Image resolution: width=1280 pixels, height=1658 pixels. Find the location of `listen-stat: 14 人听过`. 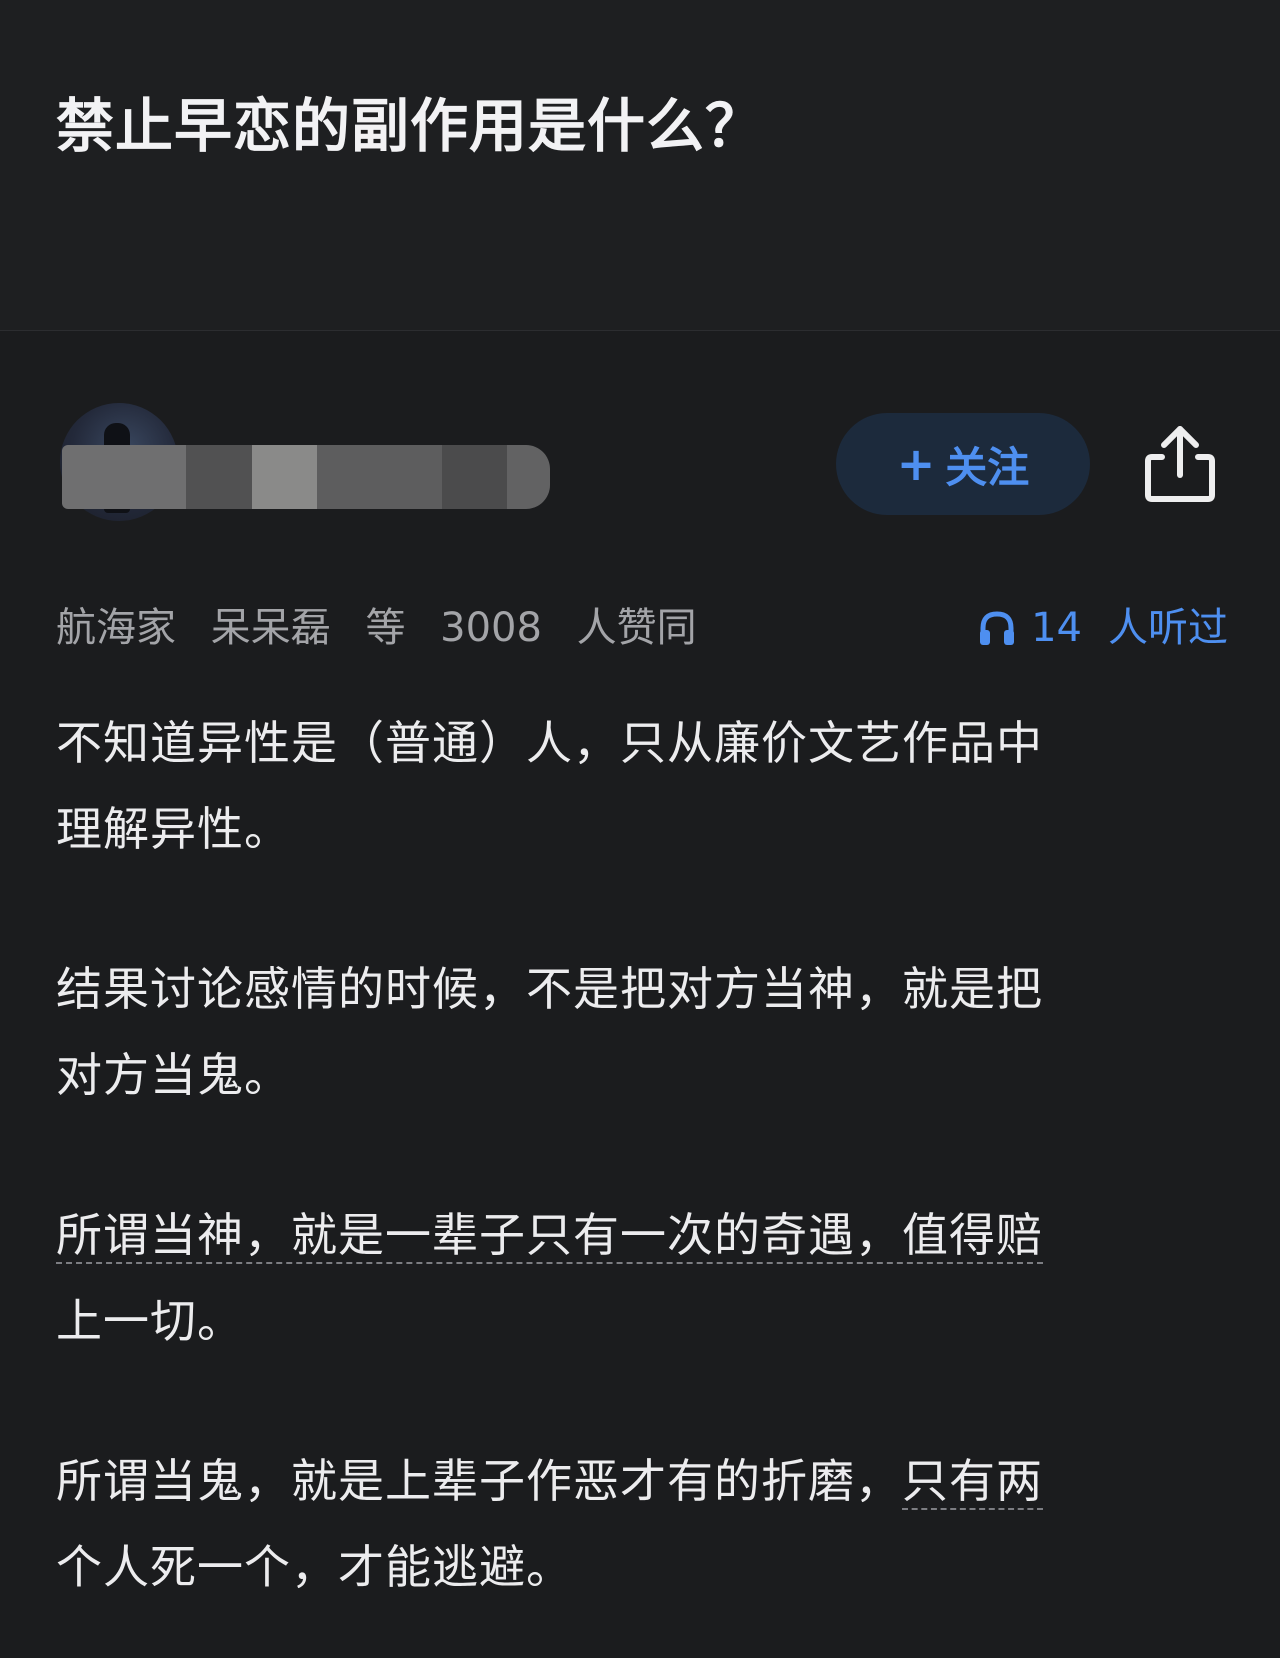

listen-stat: 14 人听过 is located at coordinates (1102, 628).